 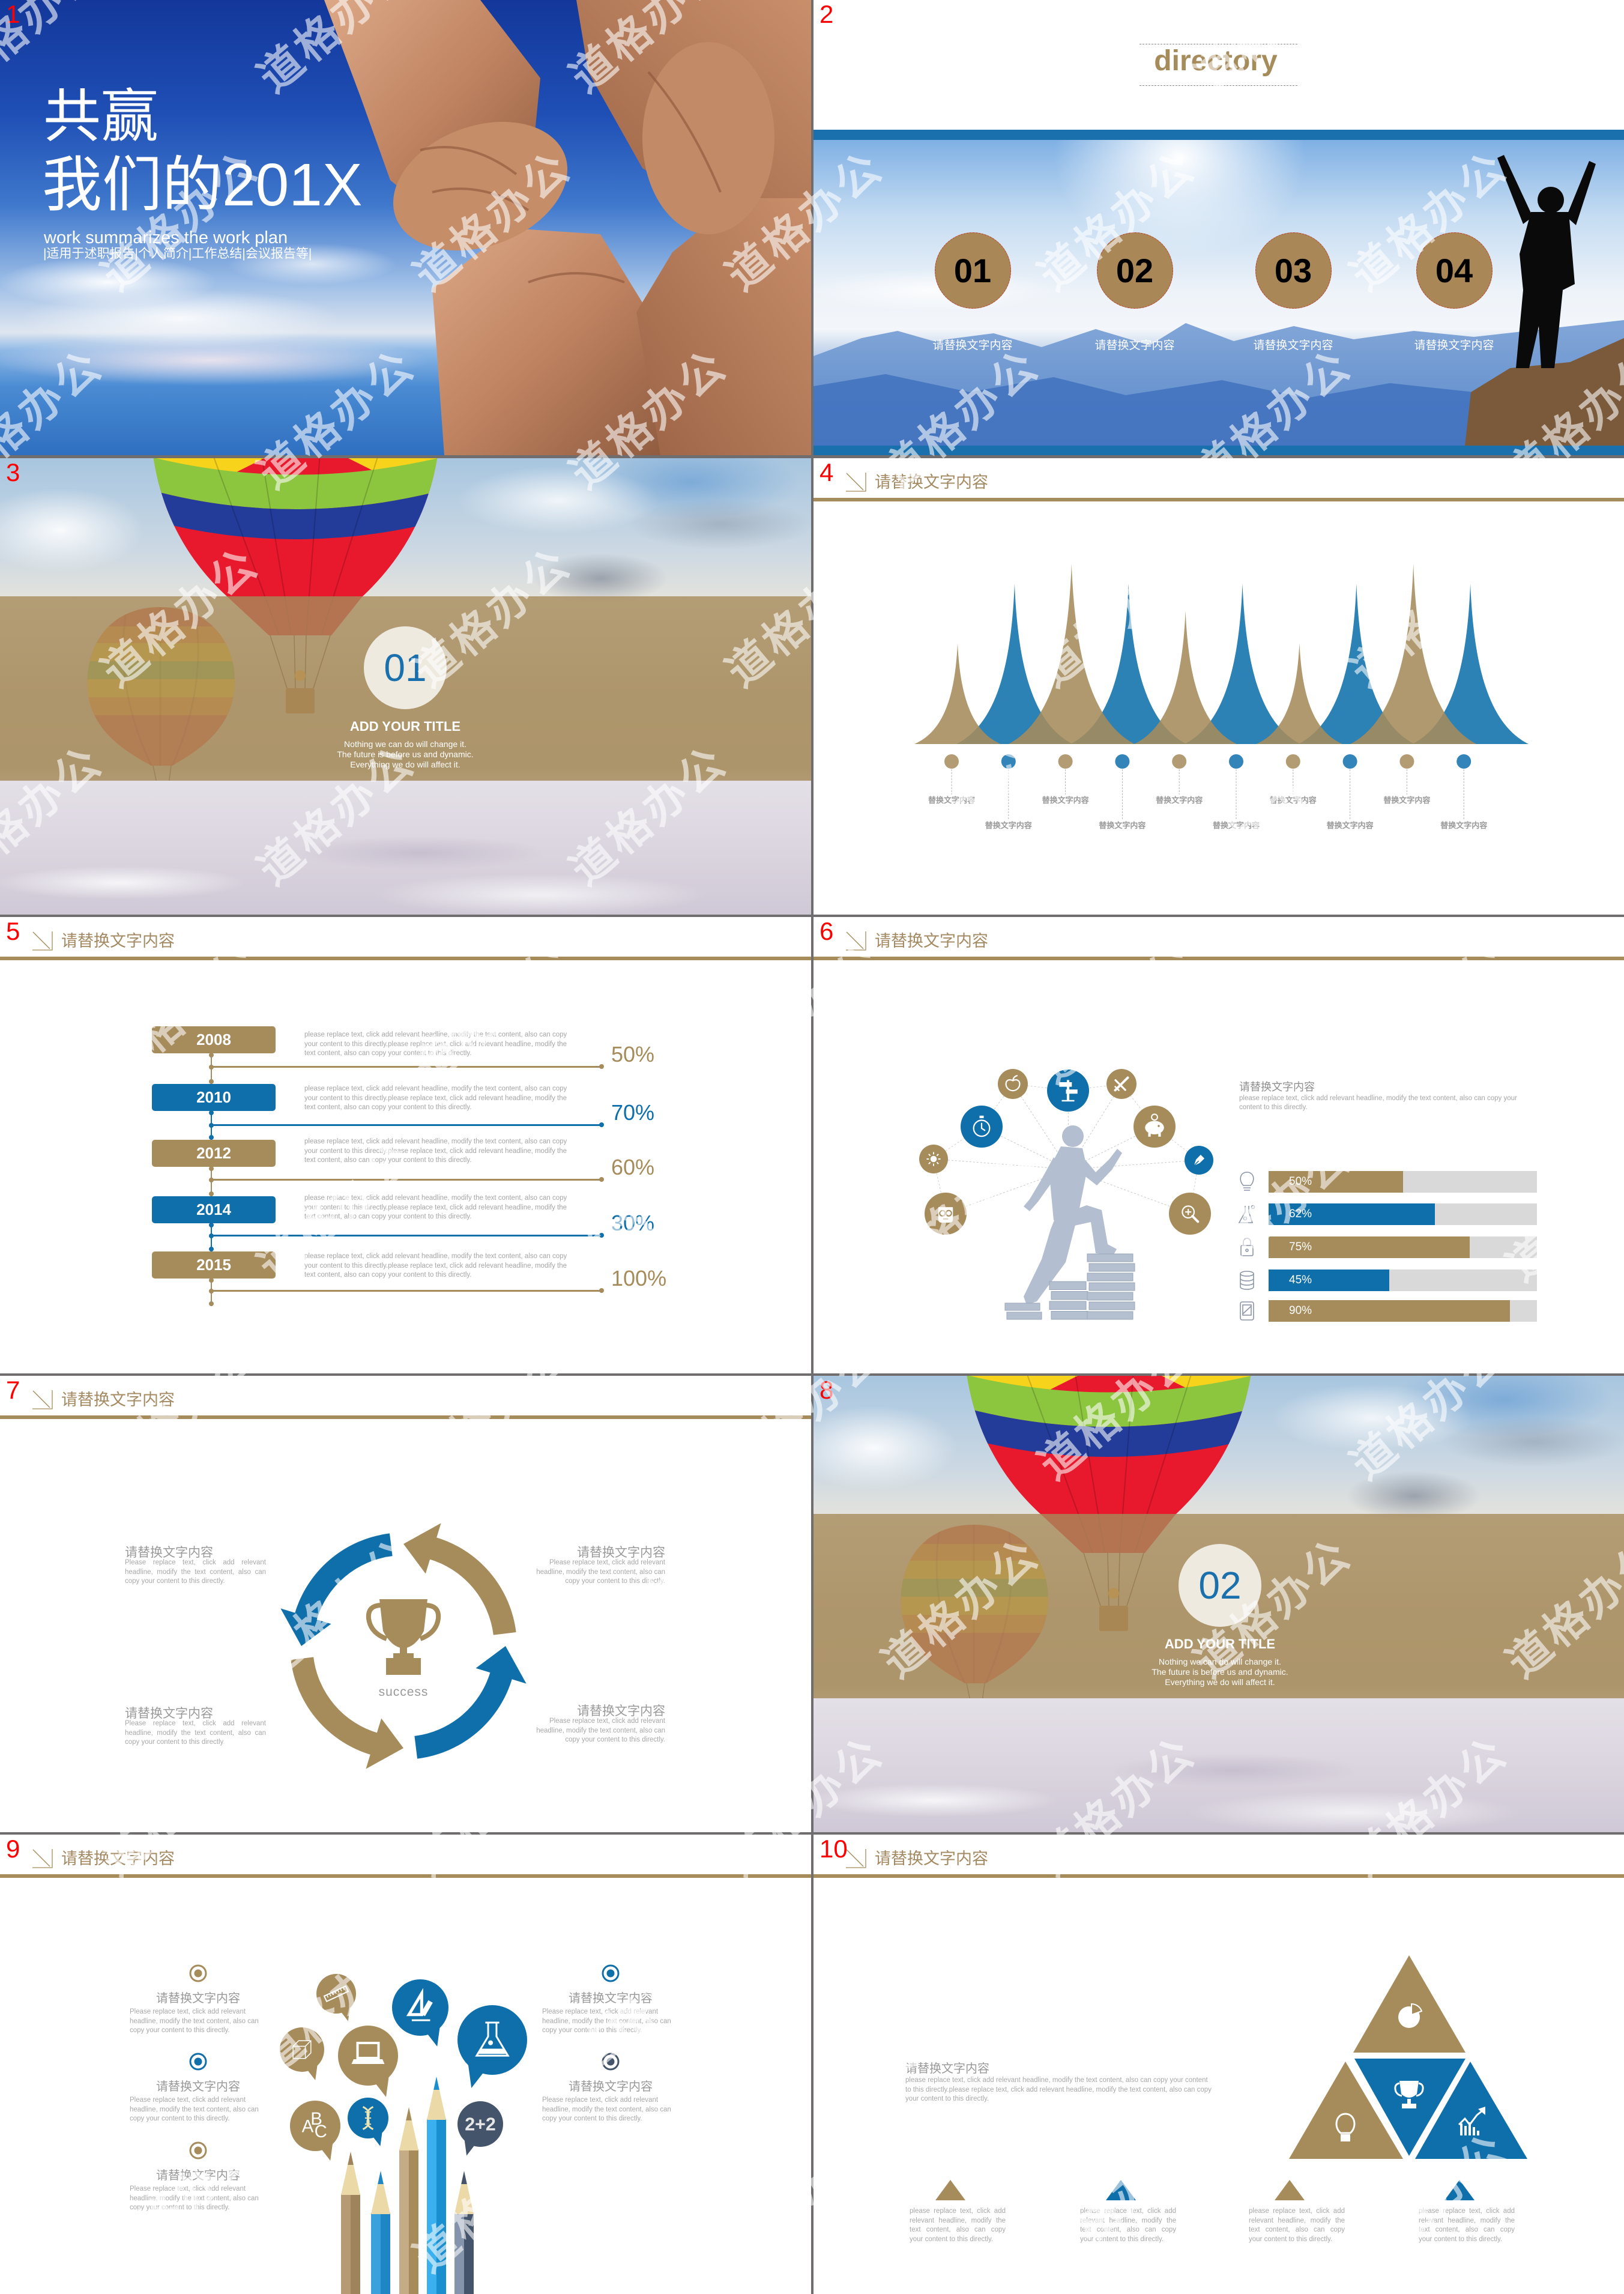 What do you see at coordinates (827, 1390) in the screenshot?
I see `slide-number: 8` at bounding box center [827, 1390].